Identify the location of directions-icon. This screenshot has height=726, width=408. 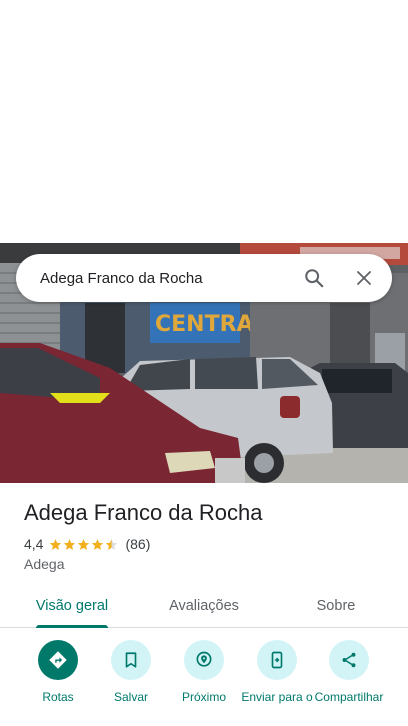
(58, 660).